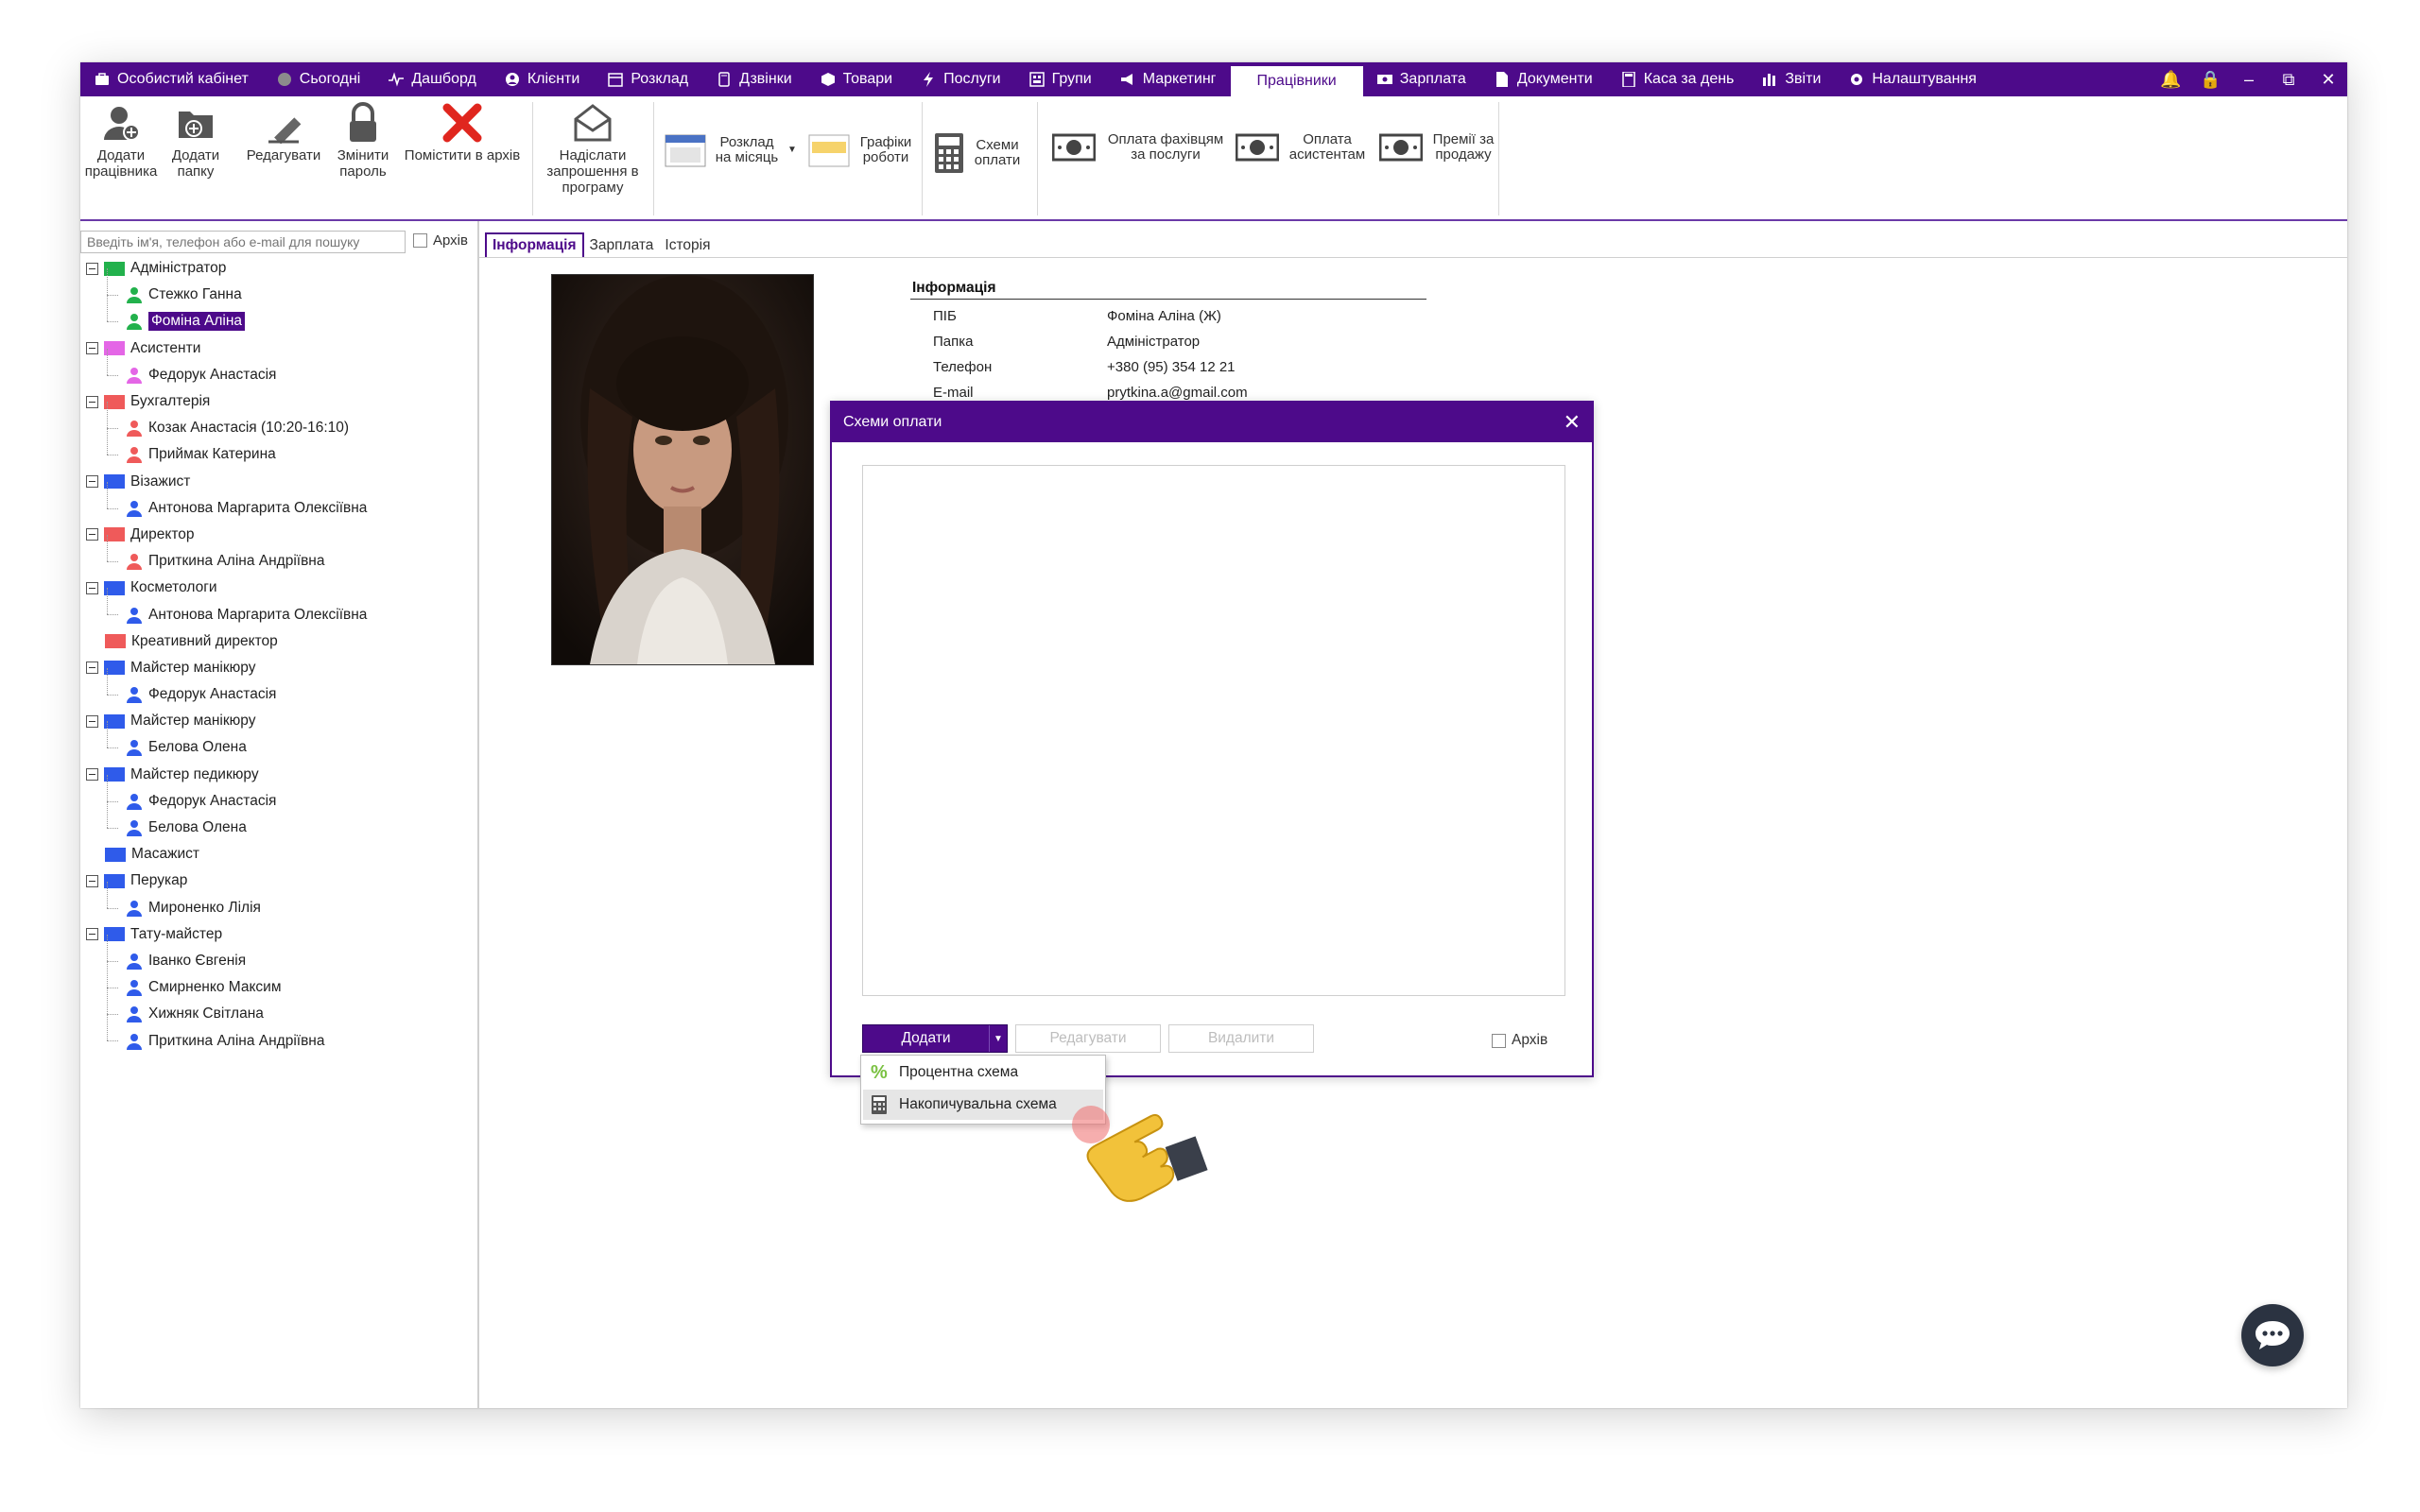  Describe the element at coordinates (280, 315) in the screenshot. I see `tree-employee: Фоміна Аліна` at that location.